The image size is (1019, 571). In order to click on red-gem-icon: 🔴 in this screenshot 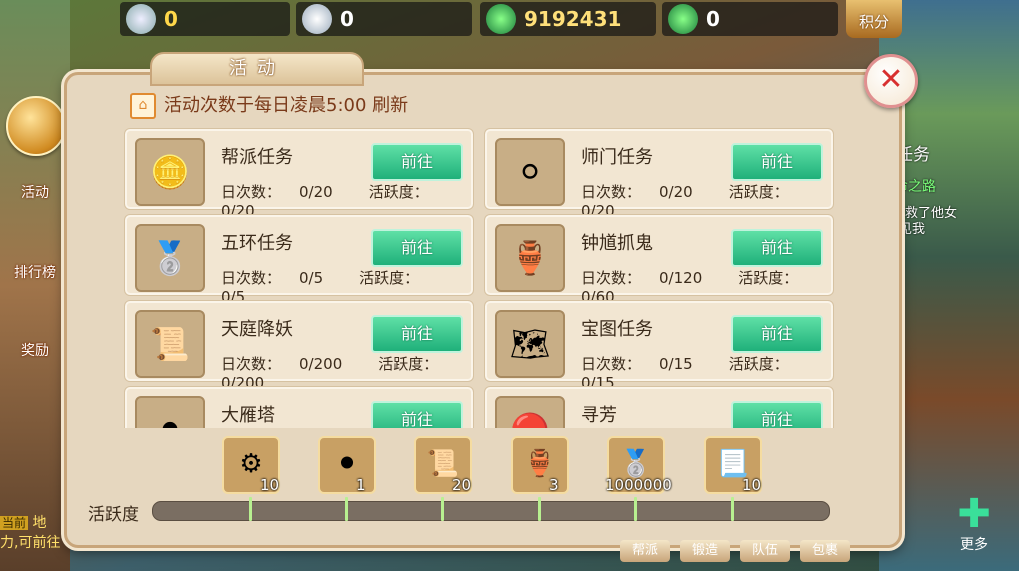, I will do `click(530, 412)`.